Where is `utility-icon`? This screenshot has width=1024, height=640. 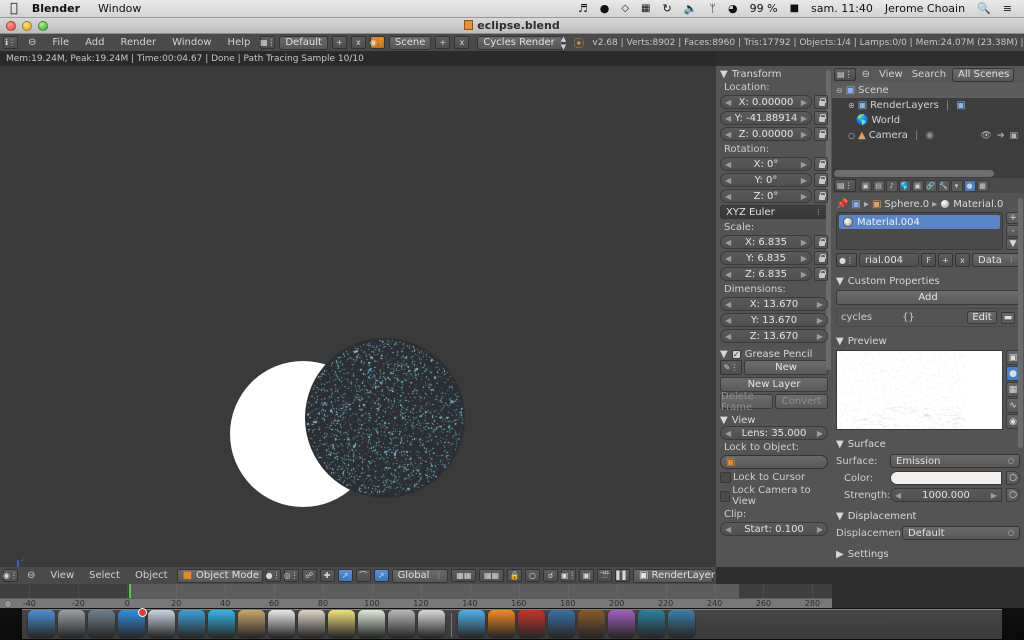 utility-icon is located at coordinates (681, 623).